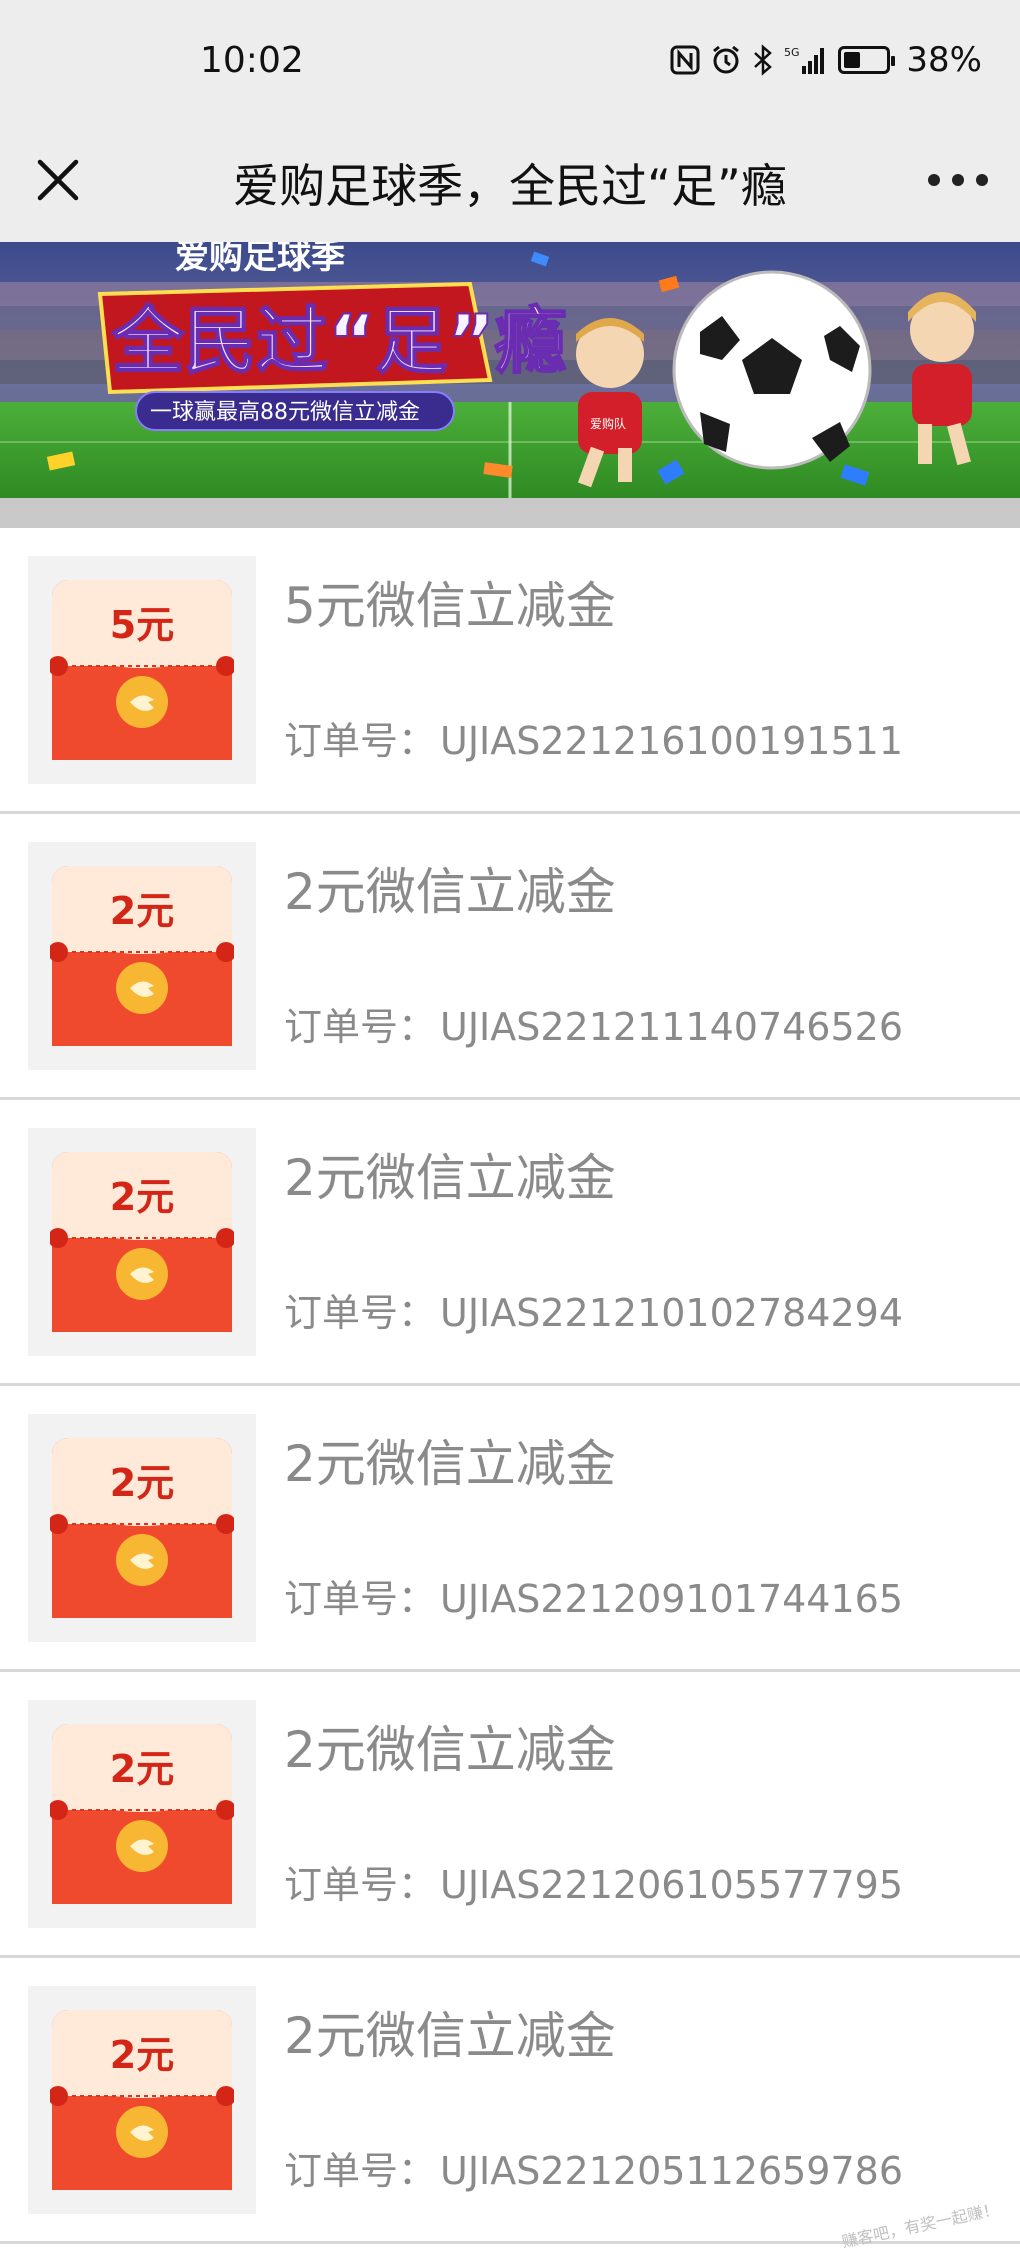  I want to click on order-number: 订单号：UJIAS221206105577795, so click(593, 1881).